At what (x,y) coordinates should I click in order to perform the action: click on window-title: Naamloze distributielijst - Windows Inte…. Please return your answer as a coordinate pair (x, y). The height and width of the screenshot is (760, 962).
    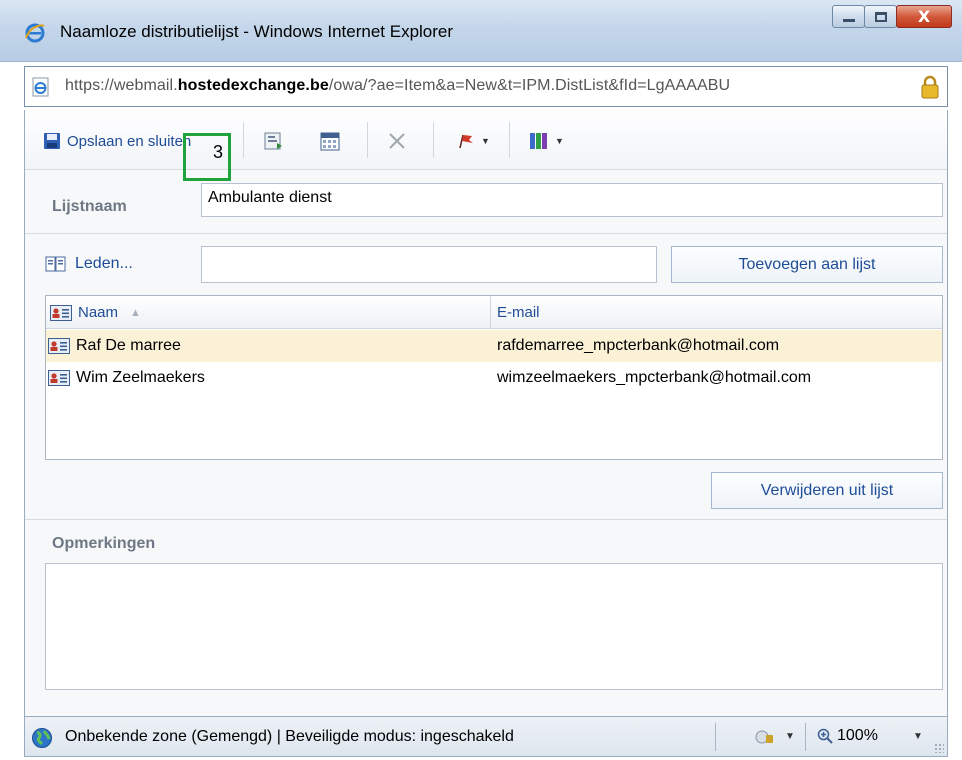
    Looking at the image, I should click on (257, 31).